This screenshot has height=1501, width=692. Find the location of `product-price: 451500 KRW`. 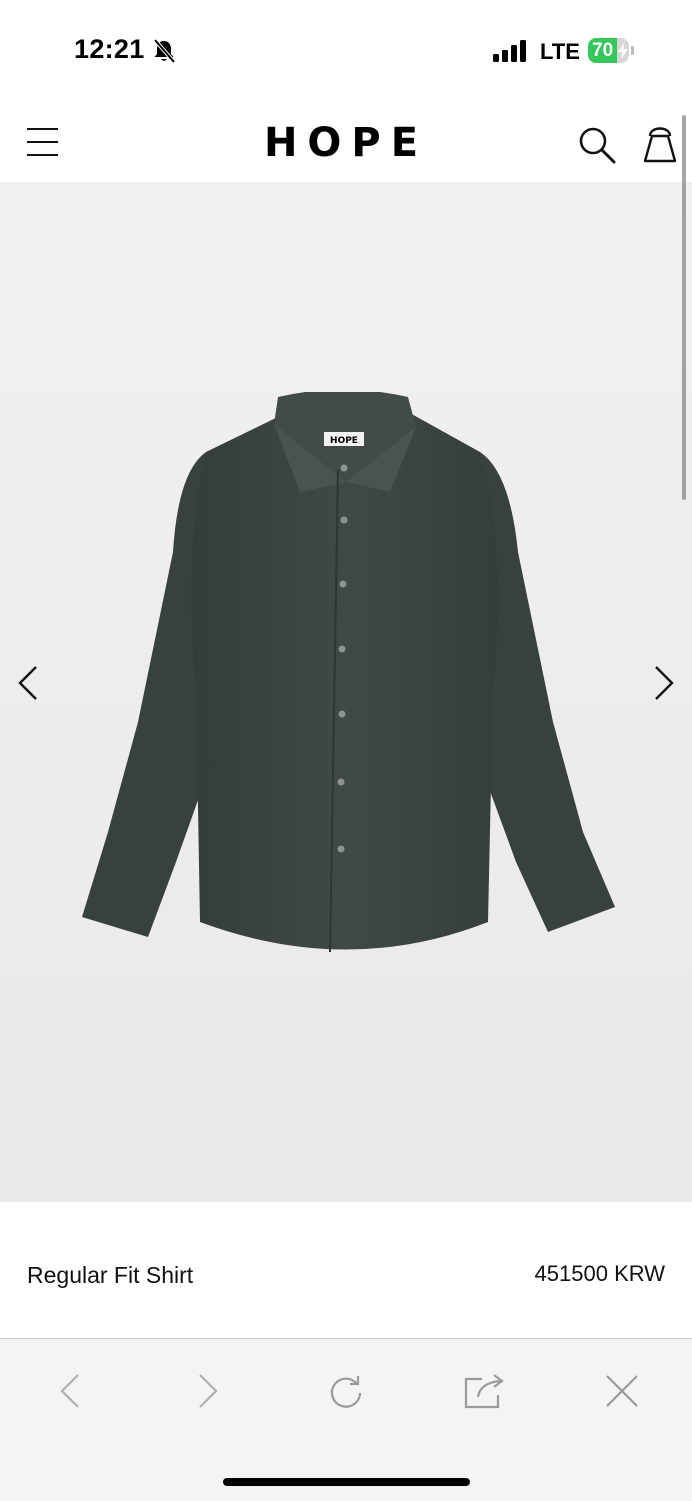

product-price: 451500 KRW is located at coordinates (599, 1273).